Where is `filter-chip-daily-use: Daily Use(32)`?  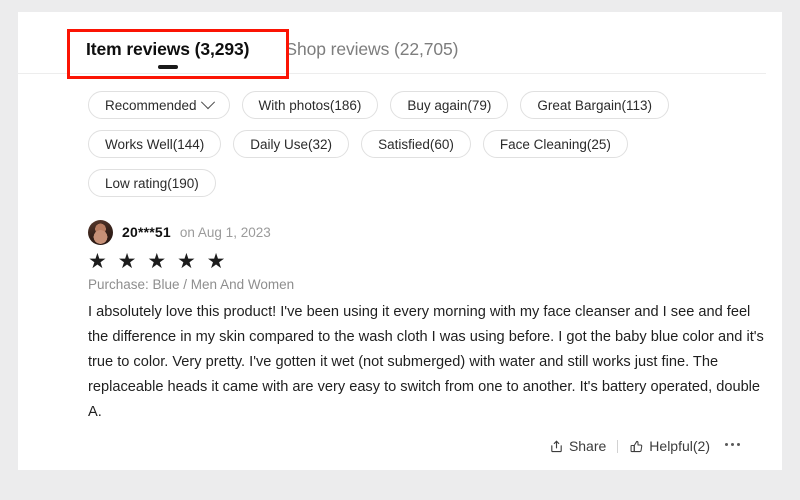 filter-chip-daily-use: Daily Use(32) is located at coordinates (291, 144).